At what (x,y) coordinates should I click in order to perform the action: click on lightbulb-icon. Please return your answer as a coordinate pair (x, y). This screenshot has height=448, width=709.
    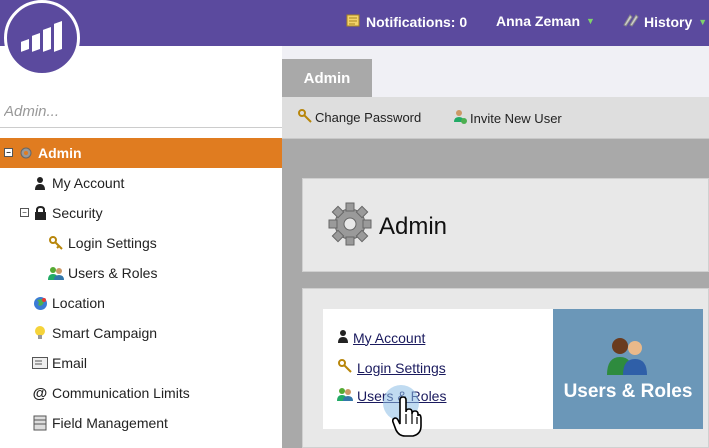
    Looking at the image, I should click on (40, 333).